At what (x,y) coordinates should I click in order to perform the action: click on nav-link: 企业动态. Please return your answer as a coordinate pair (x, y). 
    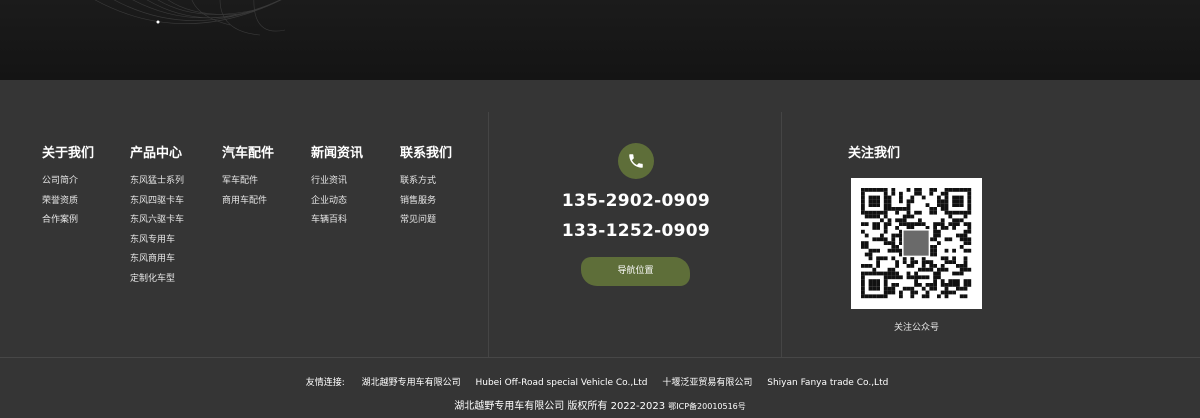
    Looking at the image, I should click on (337, 205).